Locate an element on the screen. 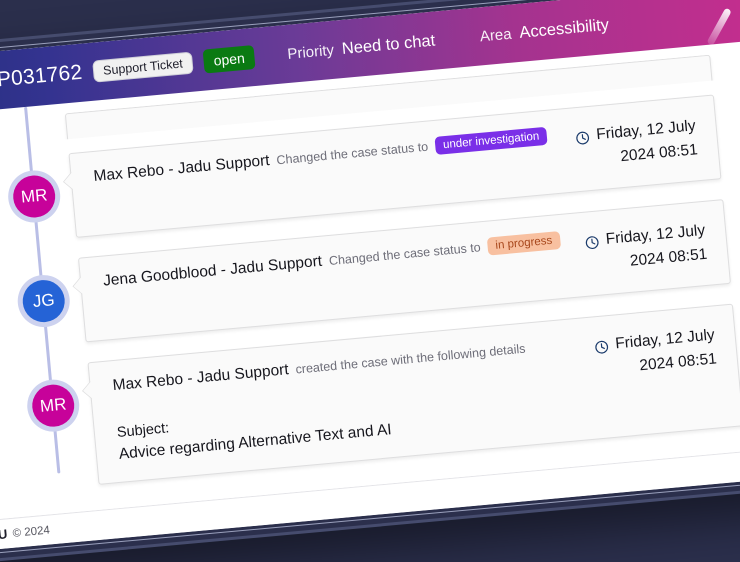 The height and width of the screenshot is (562, 740). ticket-id: SUP031762 is located at coordinates (42, 77).